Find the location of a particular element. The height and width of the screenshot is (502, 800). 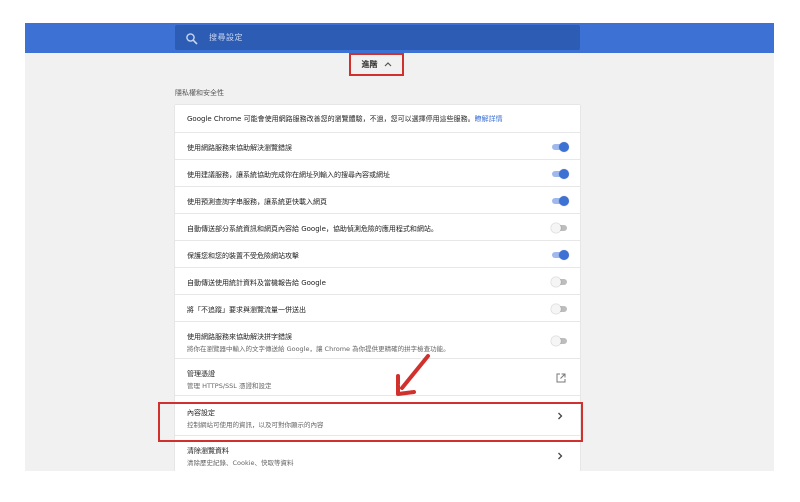

toggle-row: 保護您和您的裝置不受危險網站攻擊 is located at coordinates (377, 253).